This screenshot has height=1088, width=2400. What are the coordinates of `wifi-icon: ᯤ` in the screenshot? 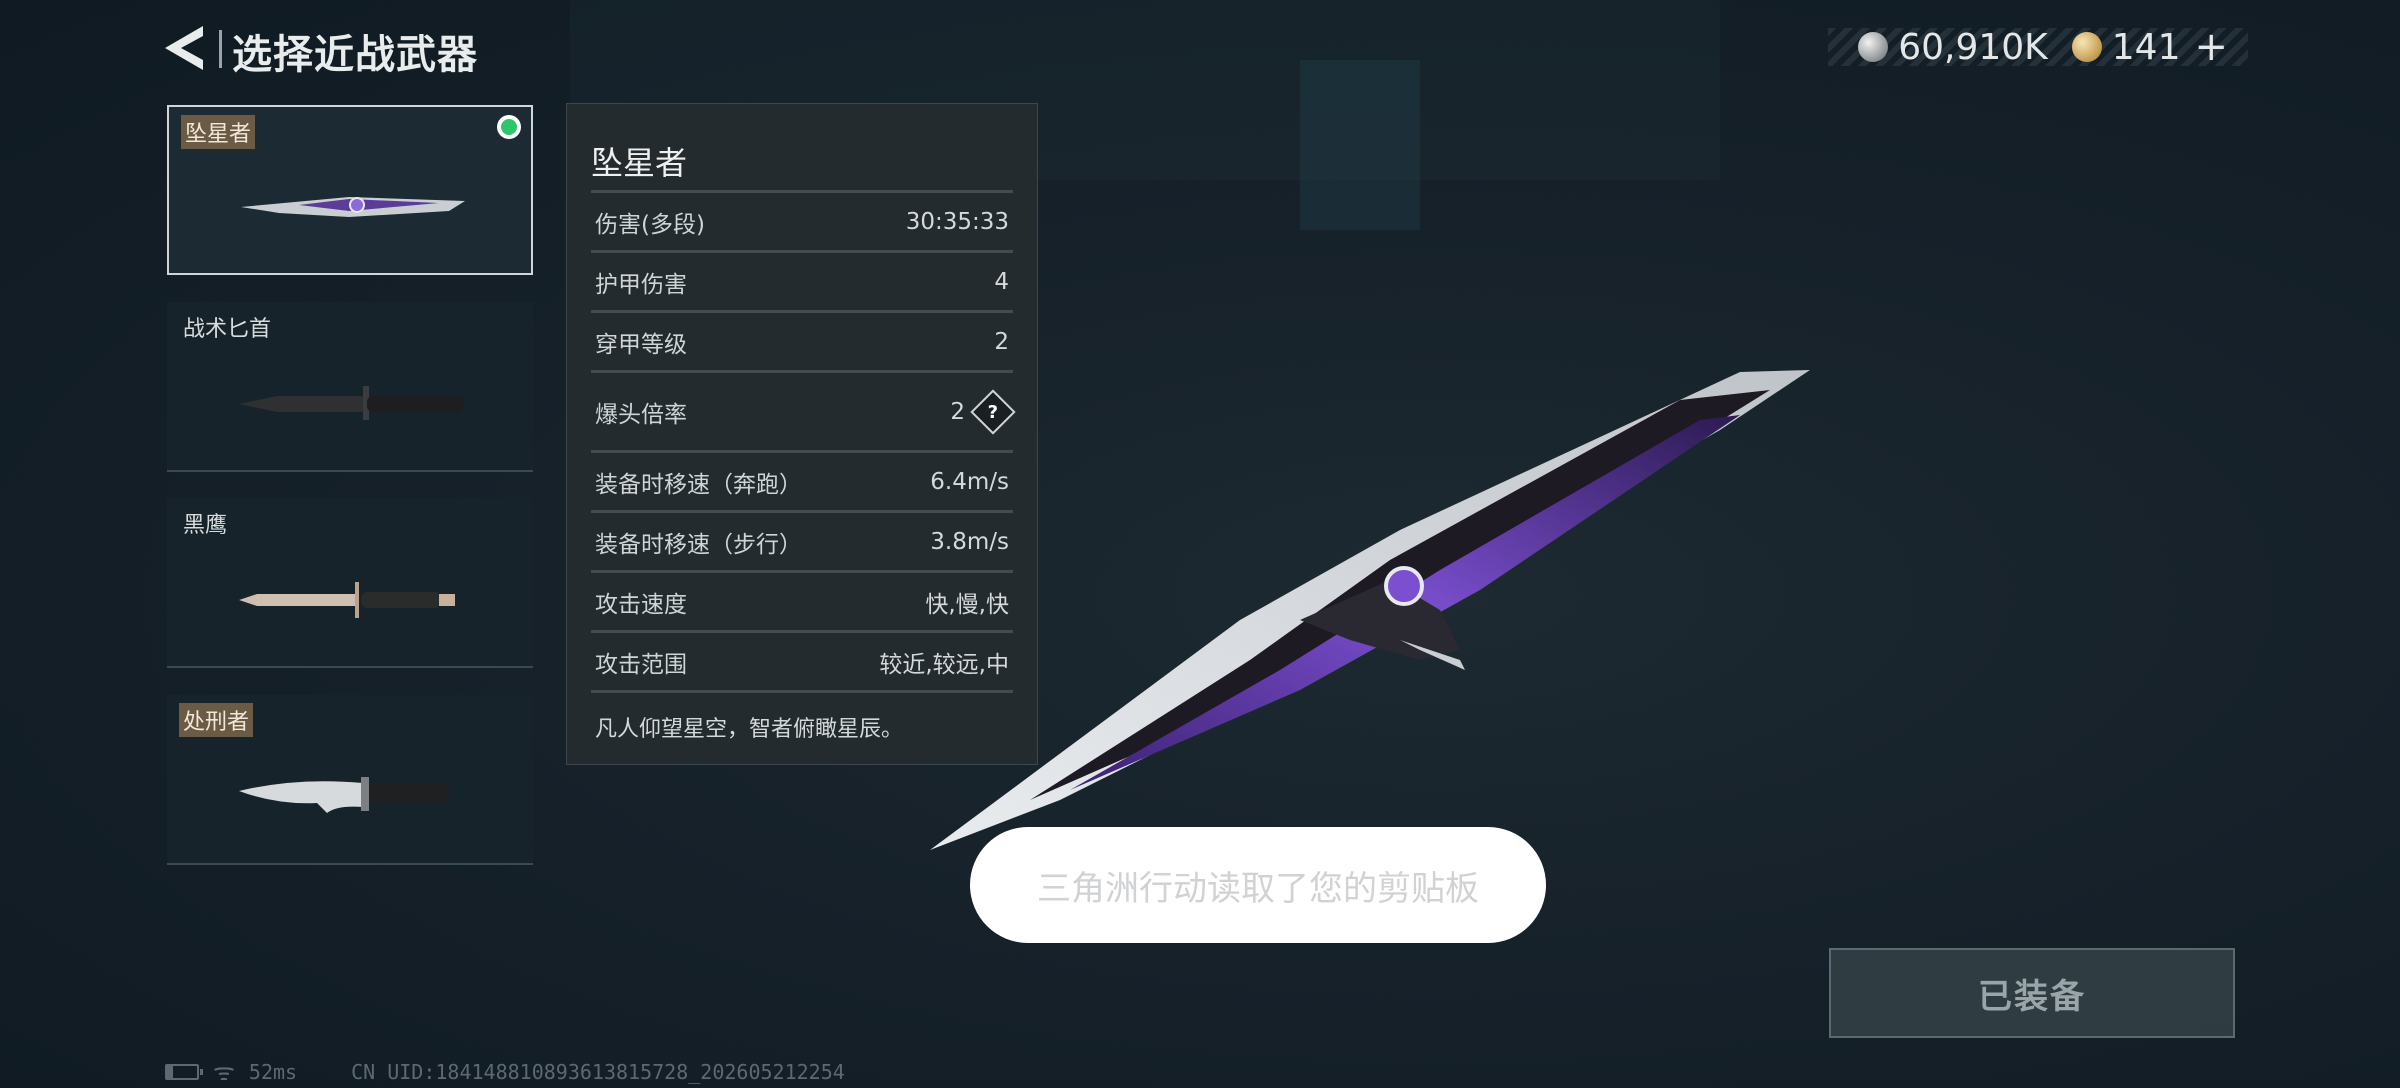 It's located at (224, 1072).